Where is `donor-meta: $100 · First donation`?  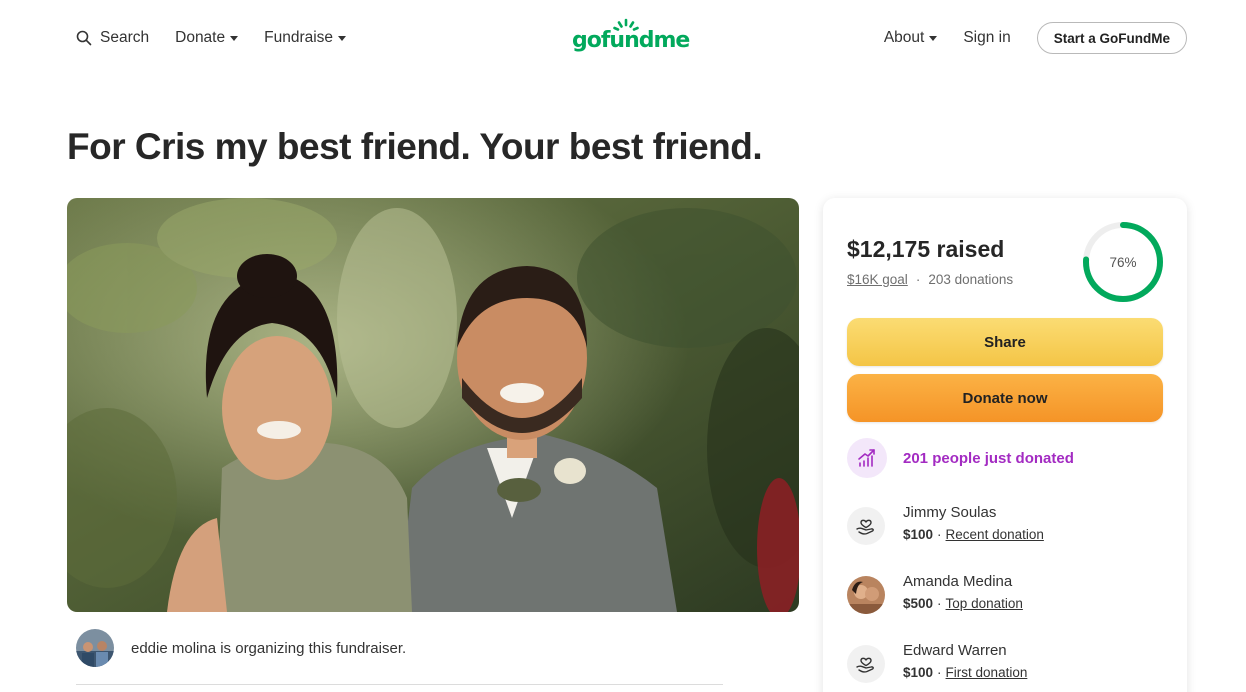
donor-meta: $100 · First donation is located at coordinates (965, 672).